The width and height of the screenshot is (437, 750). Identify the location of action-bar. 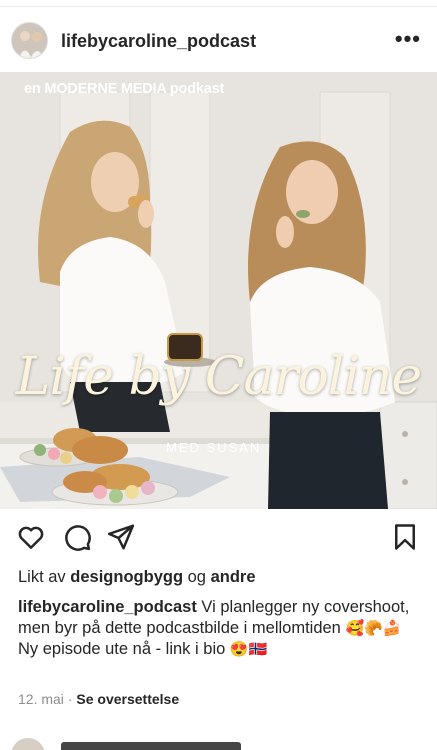
(218, 539).